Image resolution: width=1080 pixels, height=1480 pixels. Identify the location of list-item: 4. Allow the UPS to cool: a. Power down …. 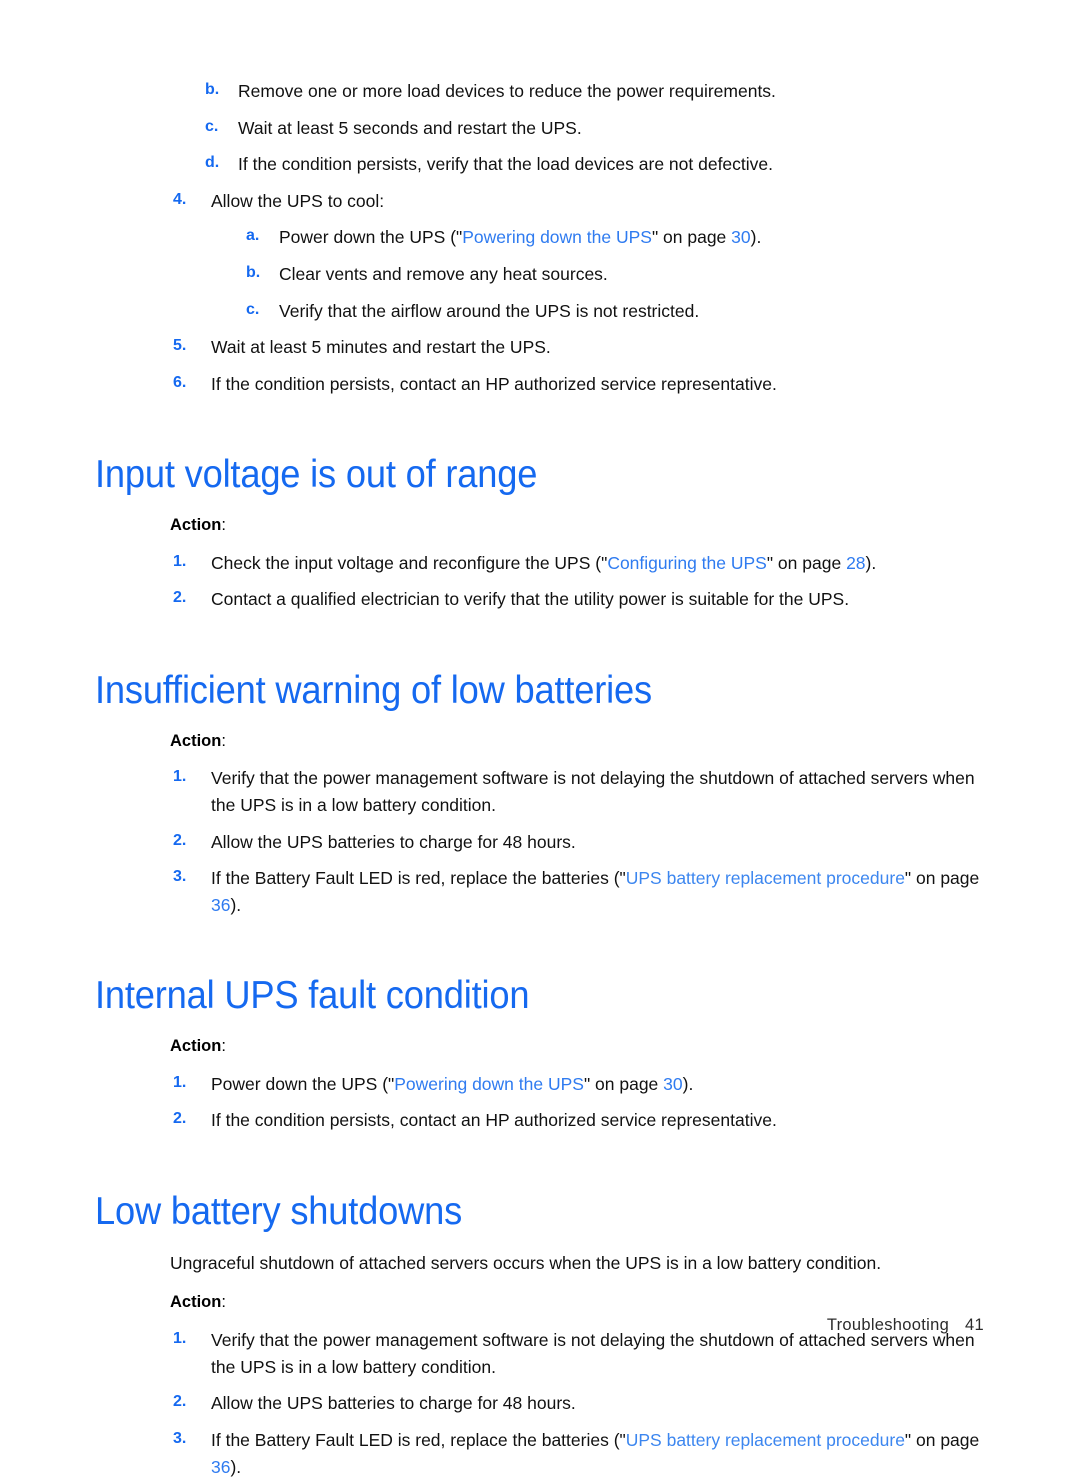
(576, 256).